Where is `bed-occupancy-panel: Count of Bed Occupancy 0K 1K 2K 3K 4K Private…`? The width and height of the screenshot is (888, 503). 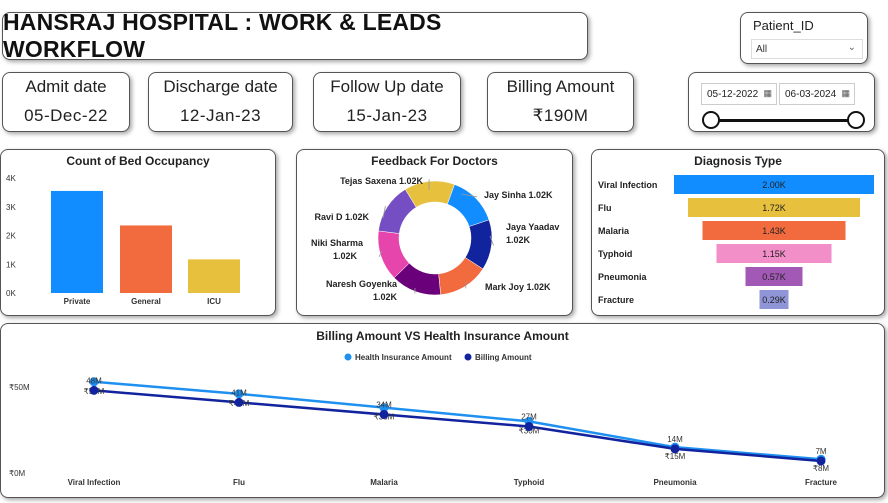 bed-occupancy-panel: Count of Bed Occupancy 0K 1K 2K 3K 4K Private… is located at coordinates (138, 232).